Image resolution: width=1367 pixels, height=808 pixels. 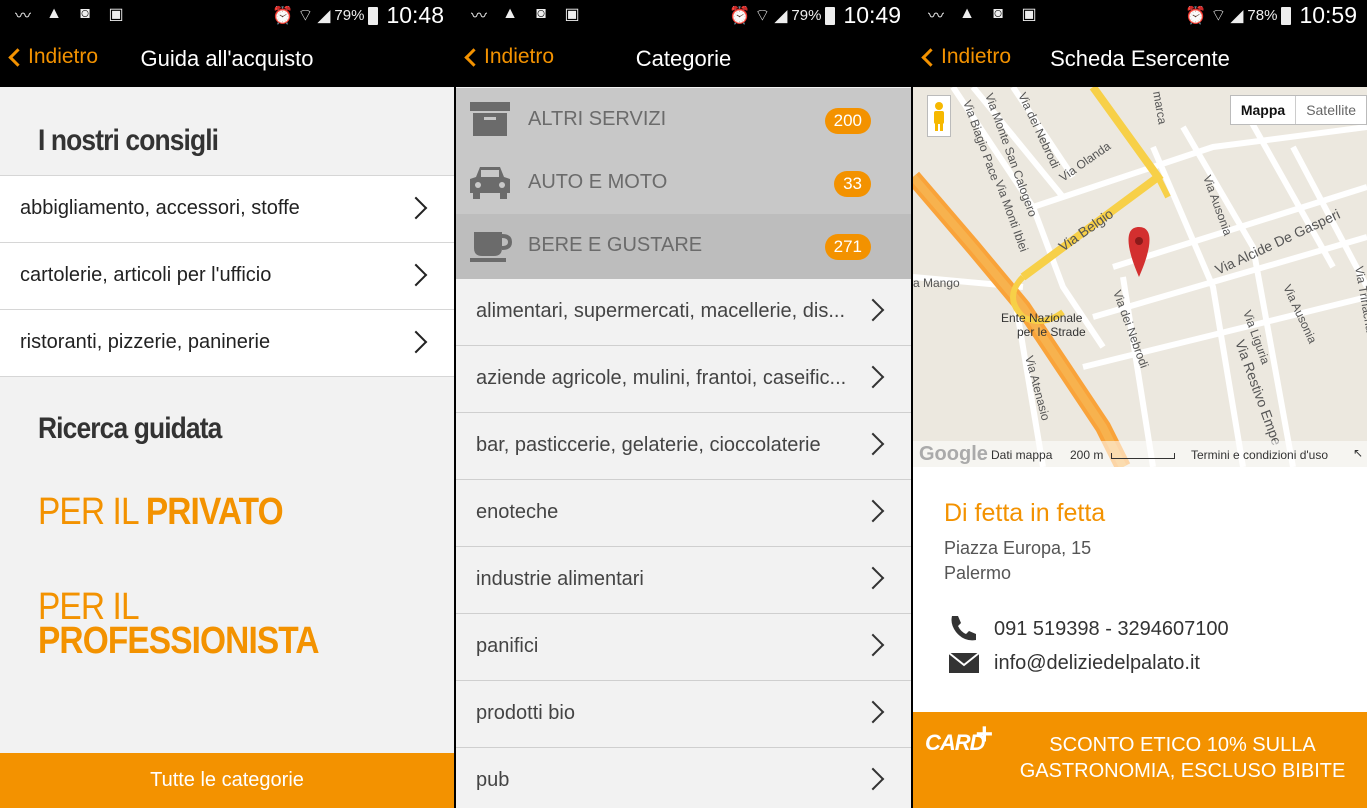 I want to click on list-item-label: cartolerie, articoli per l'ufficio, so click(x=146, y=275).